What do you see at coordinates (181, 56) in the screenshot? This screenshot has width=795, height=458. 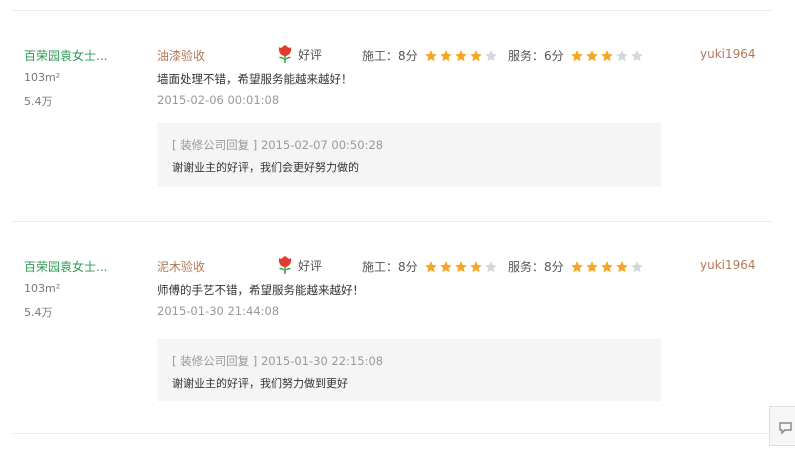 I see `inspection-stage: 油漆验收` at bounding box center [181, 56].